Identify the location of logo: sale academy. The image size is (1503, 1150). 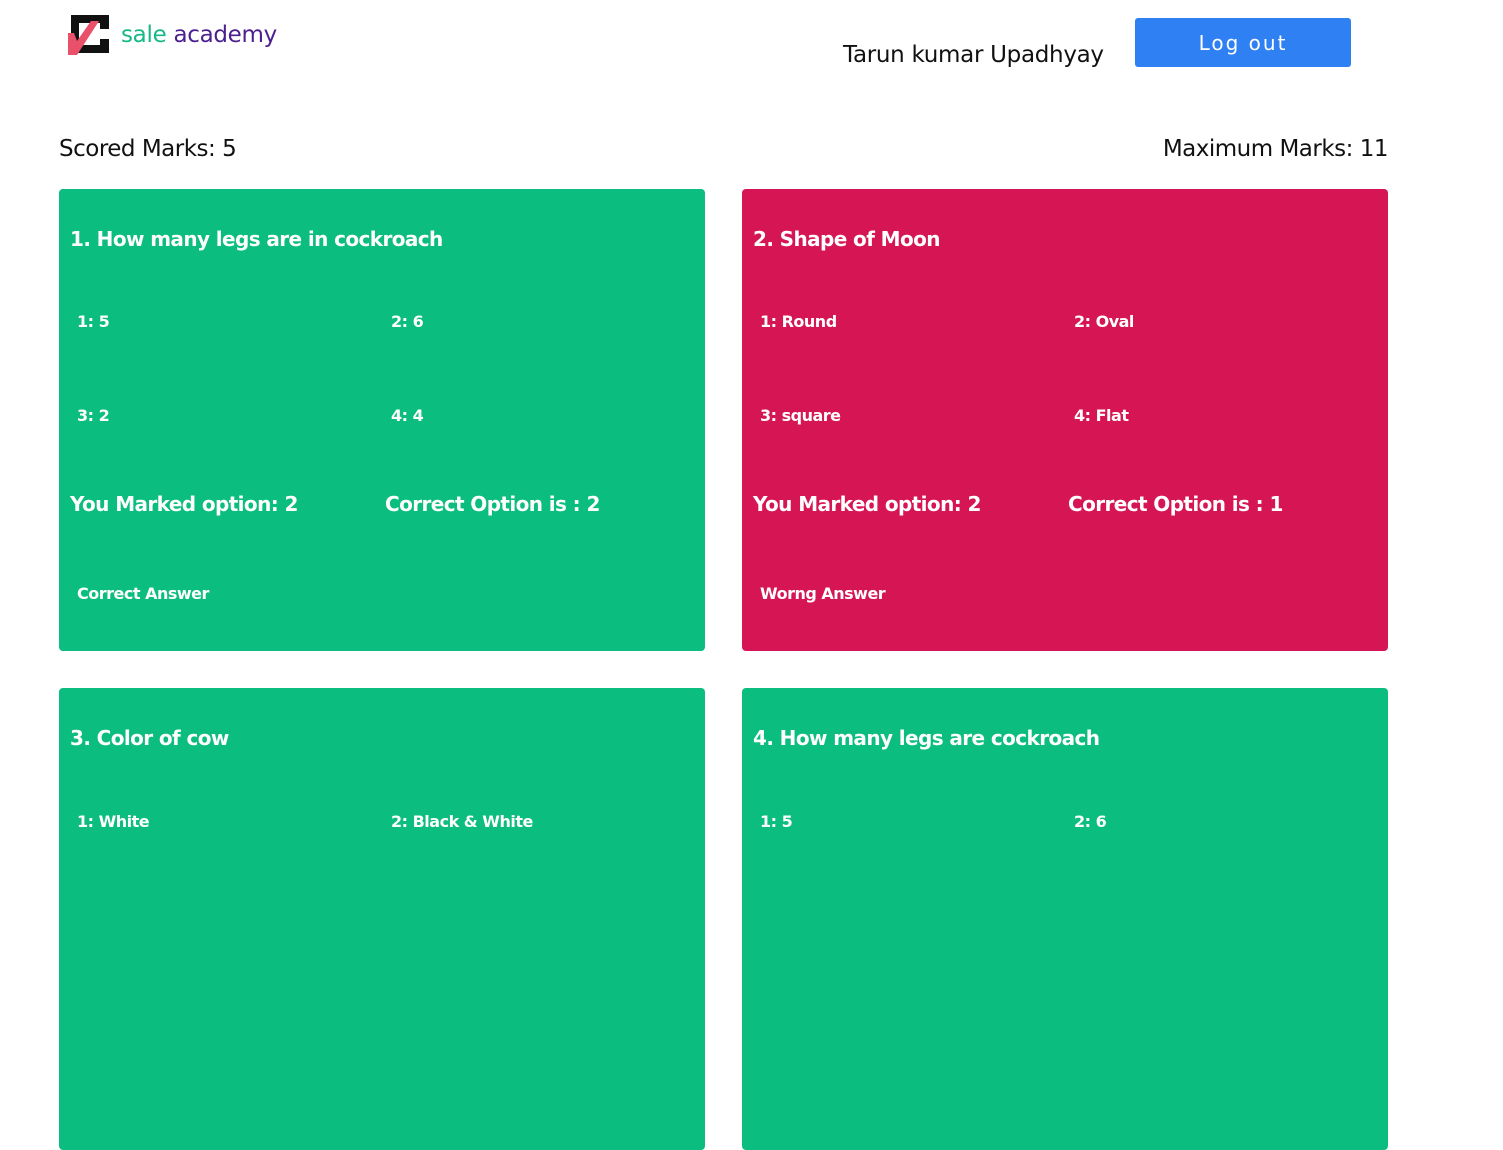
(172, 34).